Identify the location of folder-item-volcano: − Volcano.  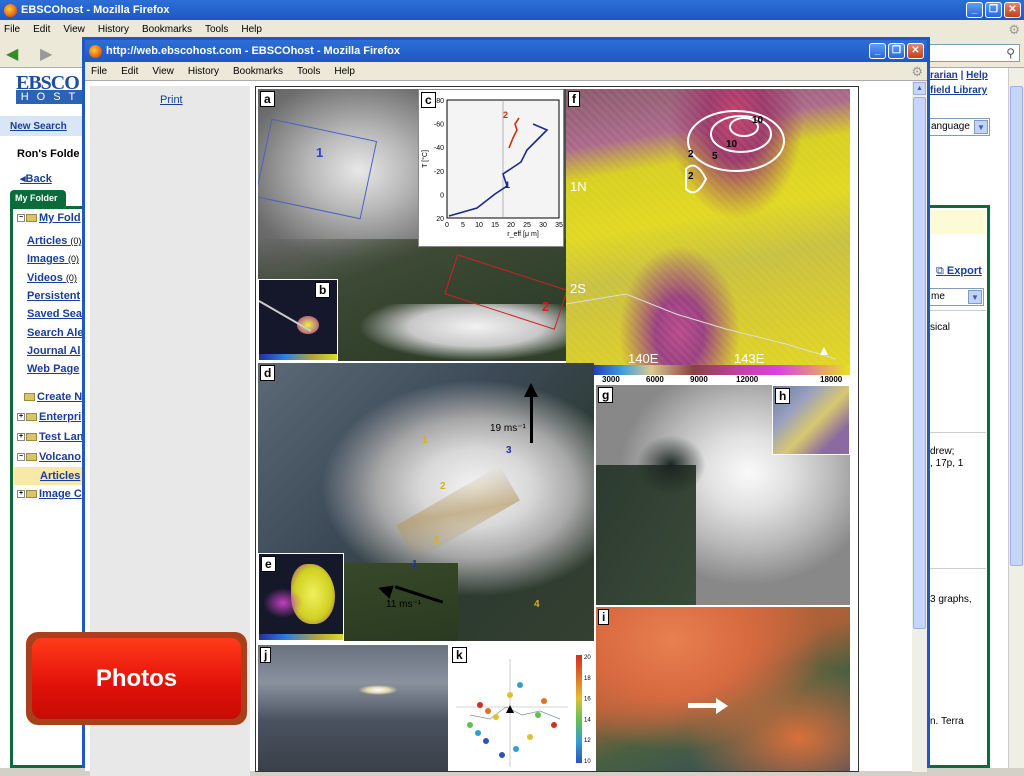
(49, 457).